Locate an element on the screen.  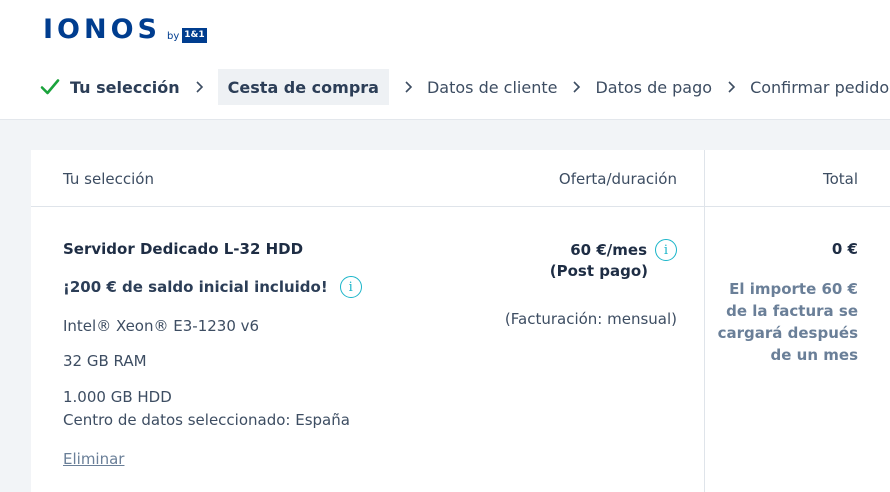
step-selection: Tu selección is located at coordinates (110, 87).